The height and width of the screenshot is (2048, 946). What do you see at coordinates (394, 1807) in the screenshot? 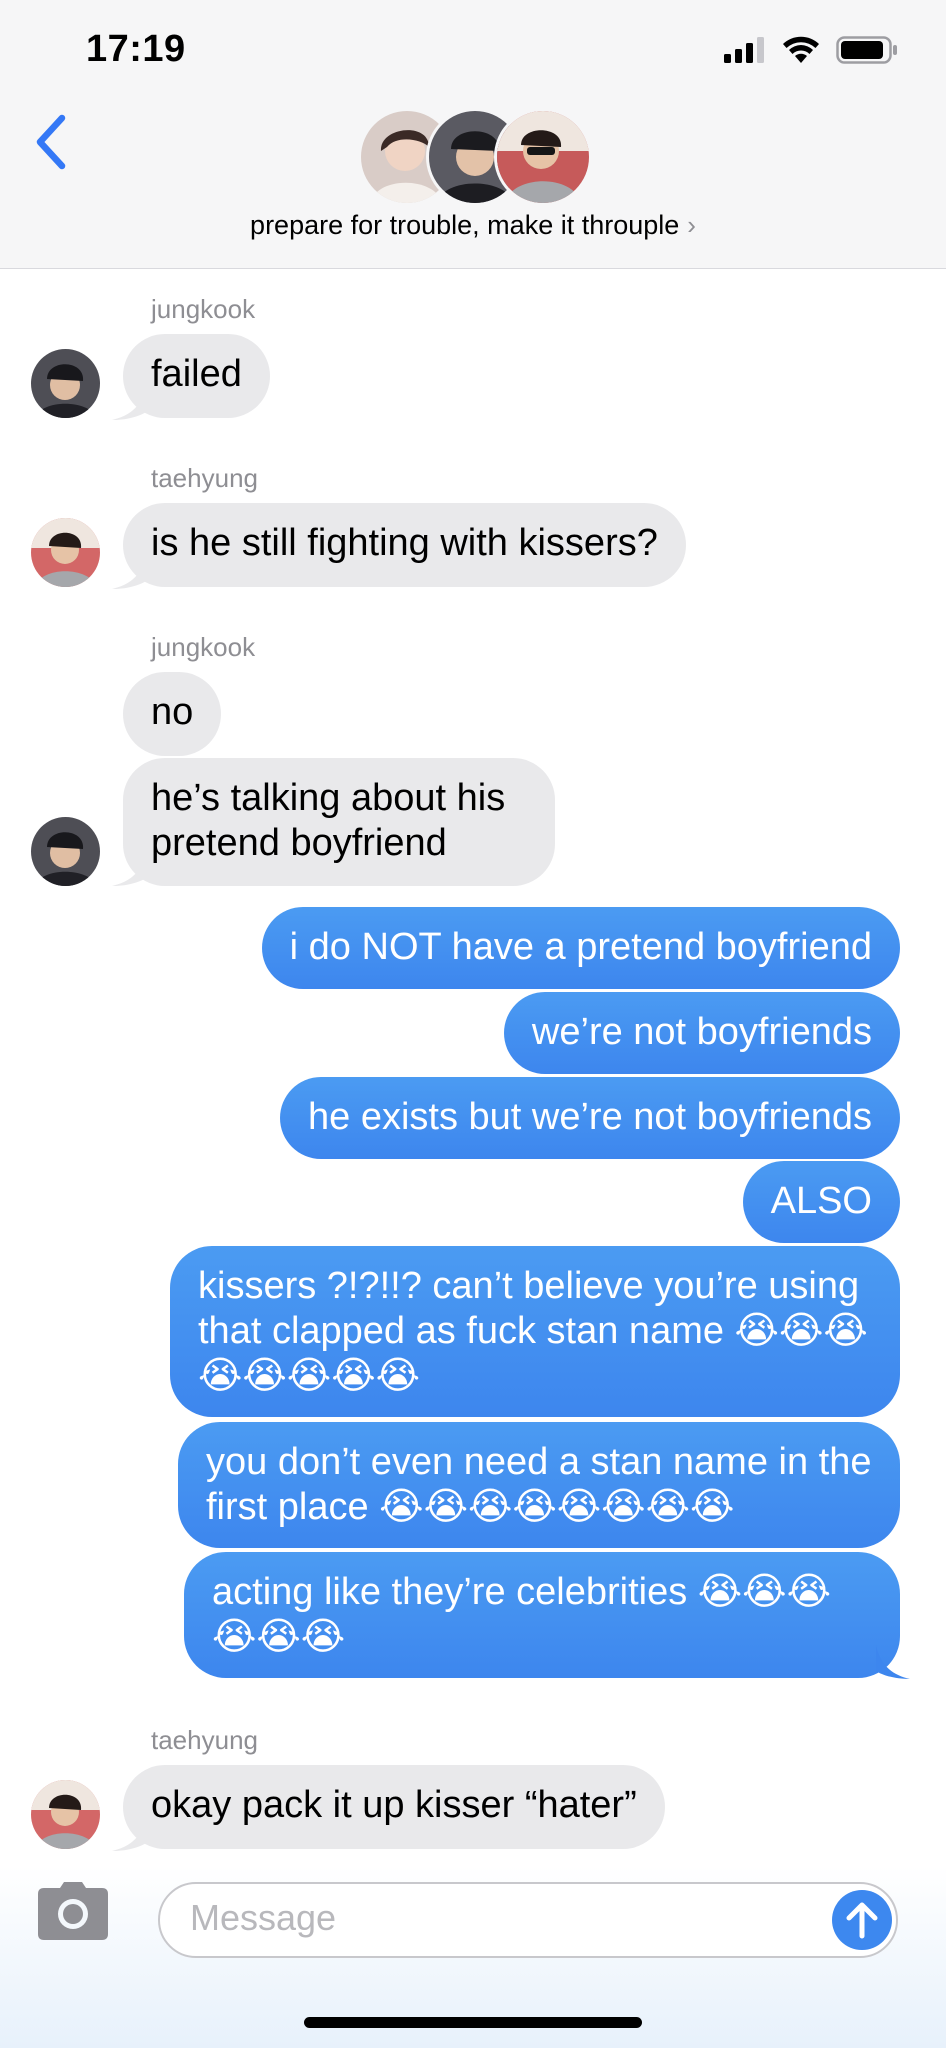
I see `incoming-message: okay pack it up kisser “hater”` at bounding box center [394, 1807].